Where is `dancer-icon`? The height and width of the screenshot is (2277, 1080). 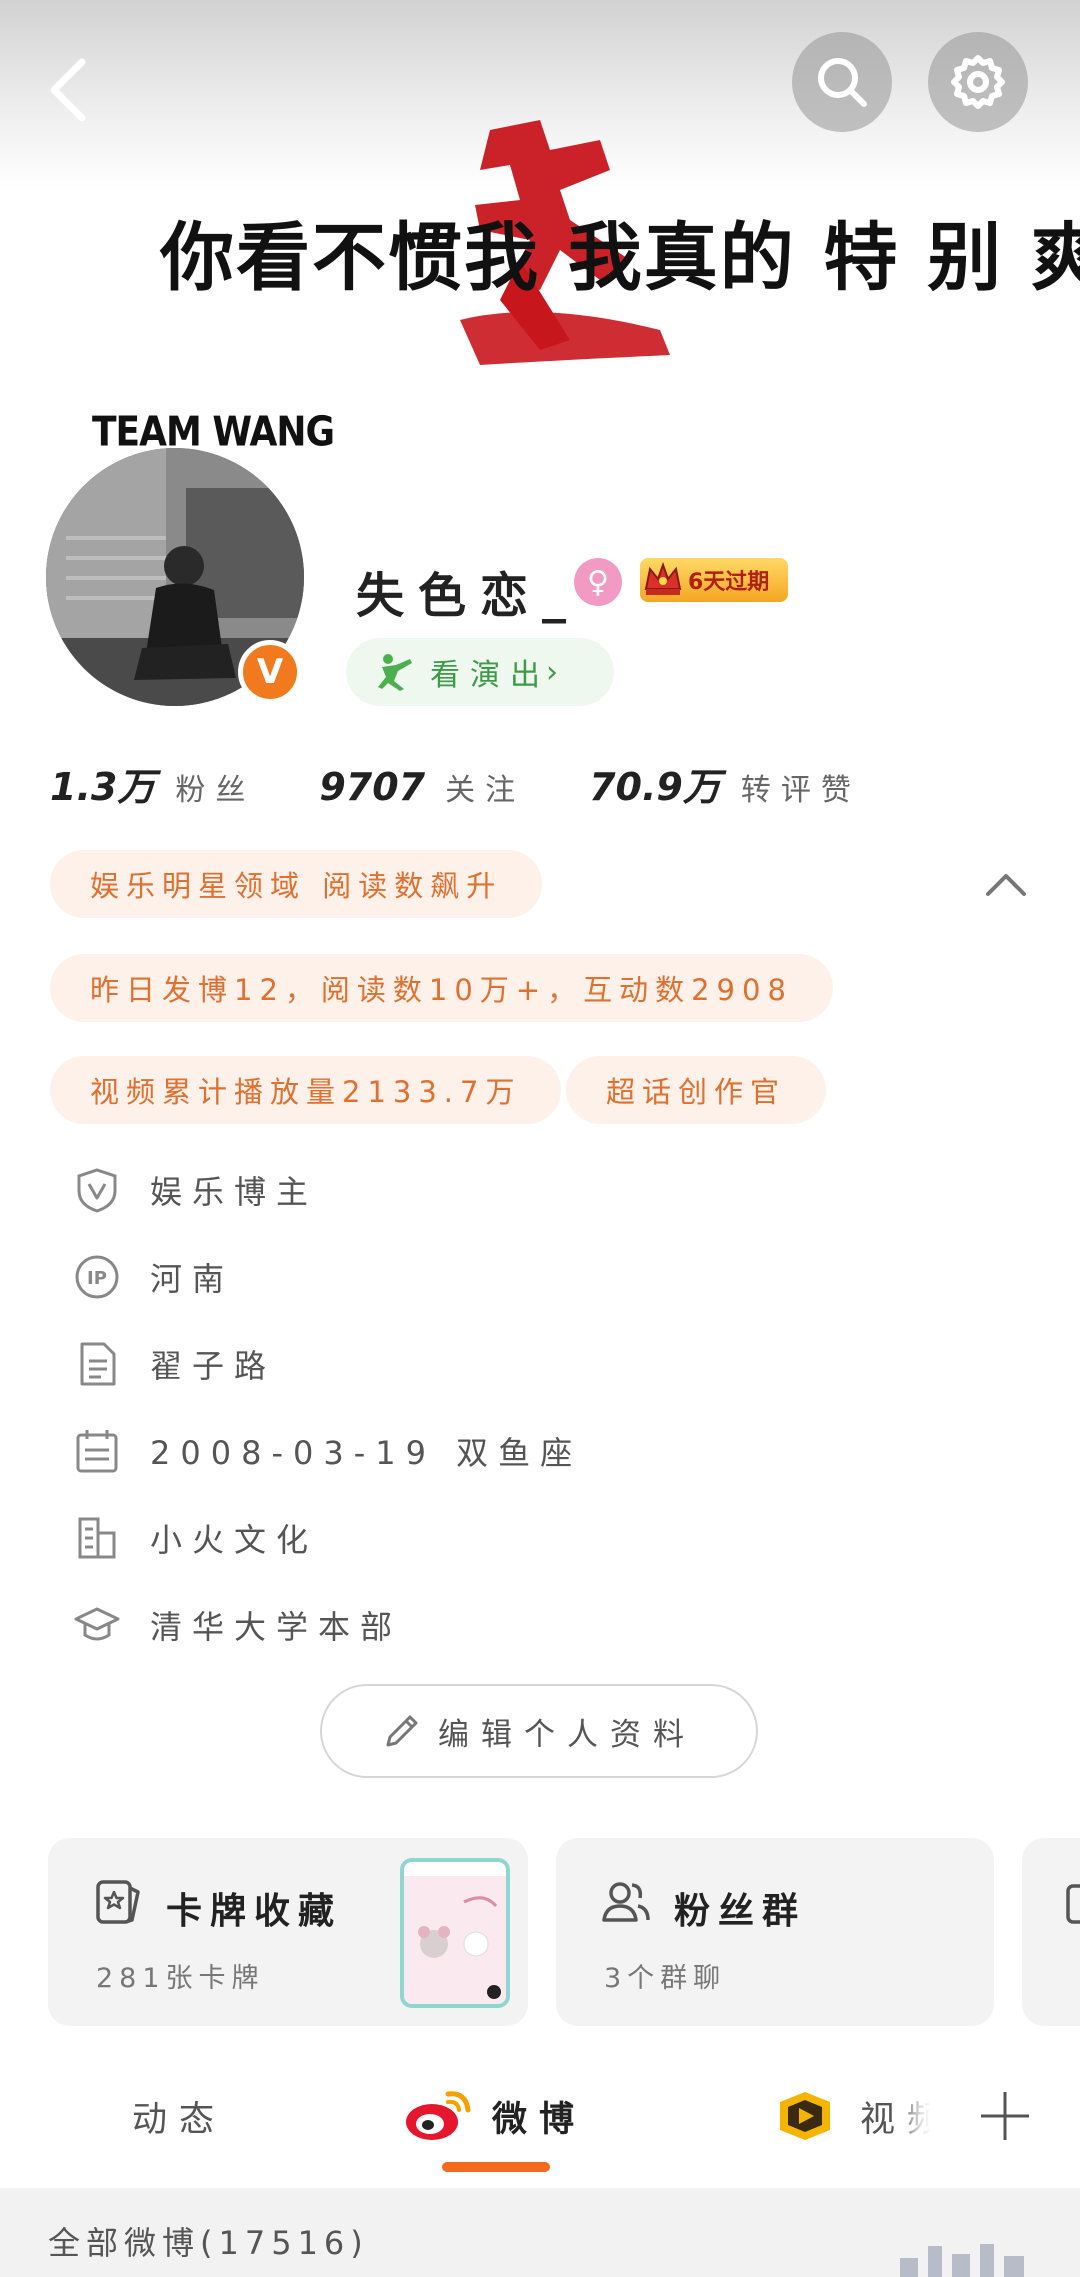 dancer-icon is located at coordinates (395, 672).